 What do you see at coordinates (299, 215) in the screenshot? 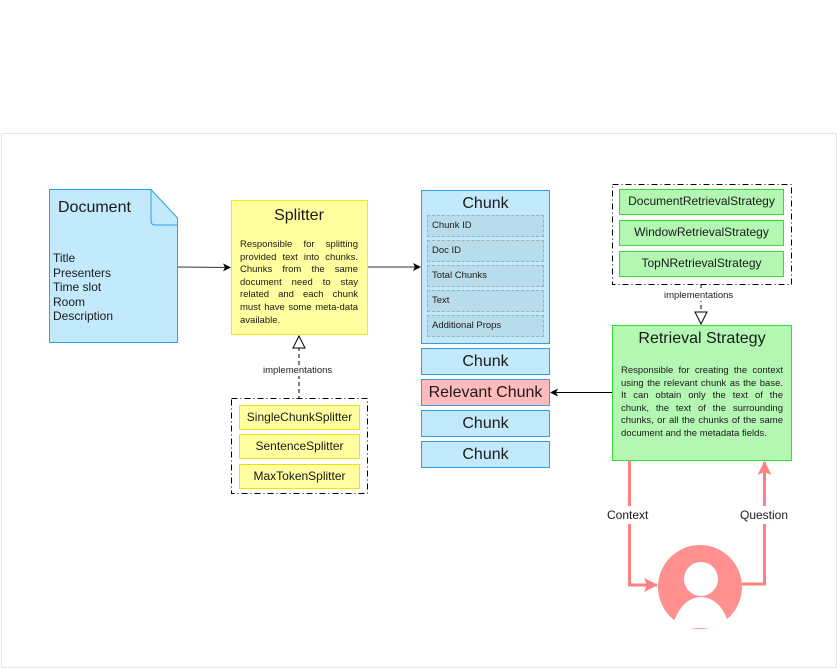
I see `splitter-title: Splitter` at bounding box center [299, 215].